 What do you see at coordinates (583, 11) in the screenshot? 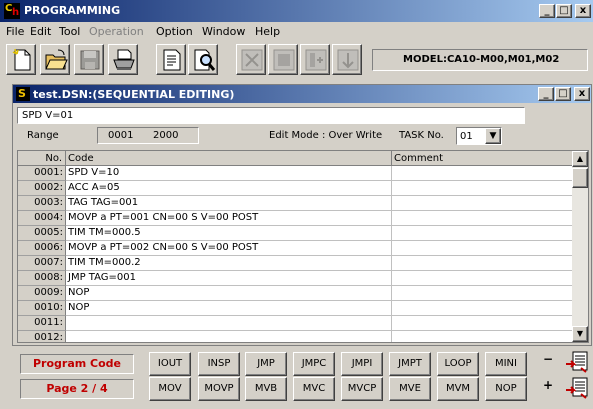
I see `close-button: x` at bounding box center [583, 11].